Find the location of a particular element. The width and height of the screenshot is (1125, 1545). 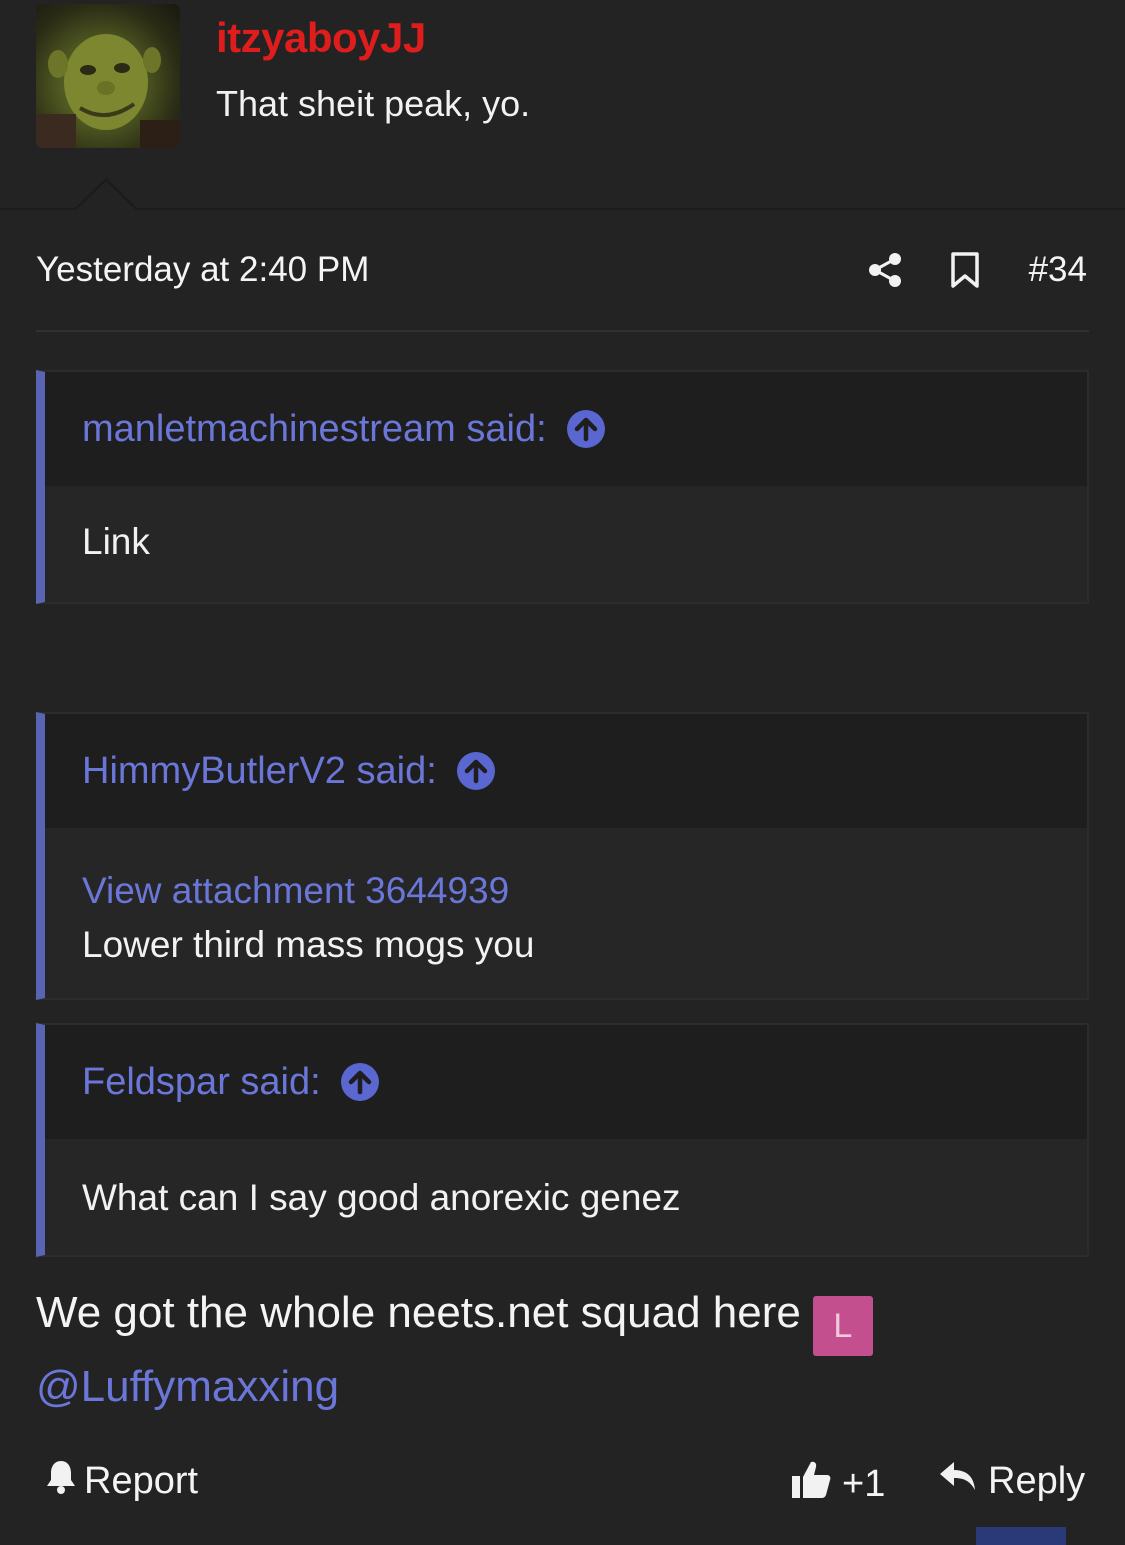

username: itzyaboyJJ is located at coordinates (321, 38).